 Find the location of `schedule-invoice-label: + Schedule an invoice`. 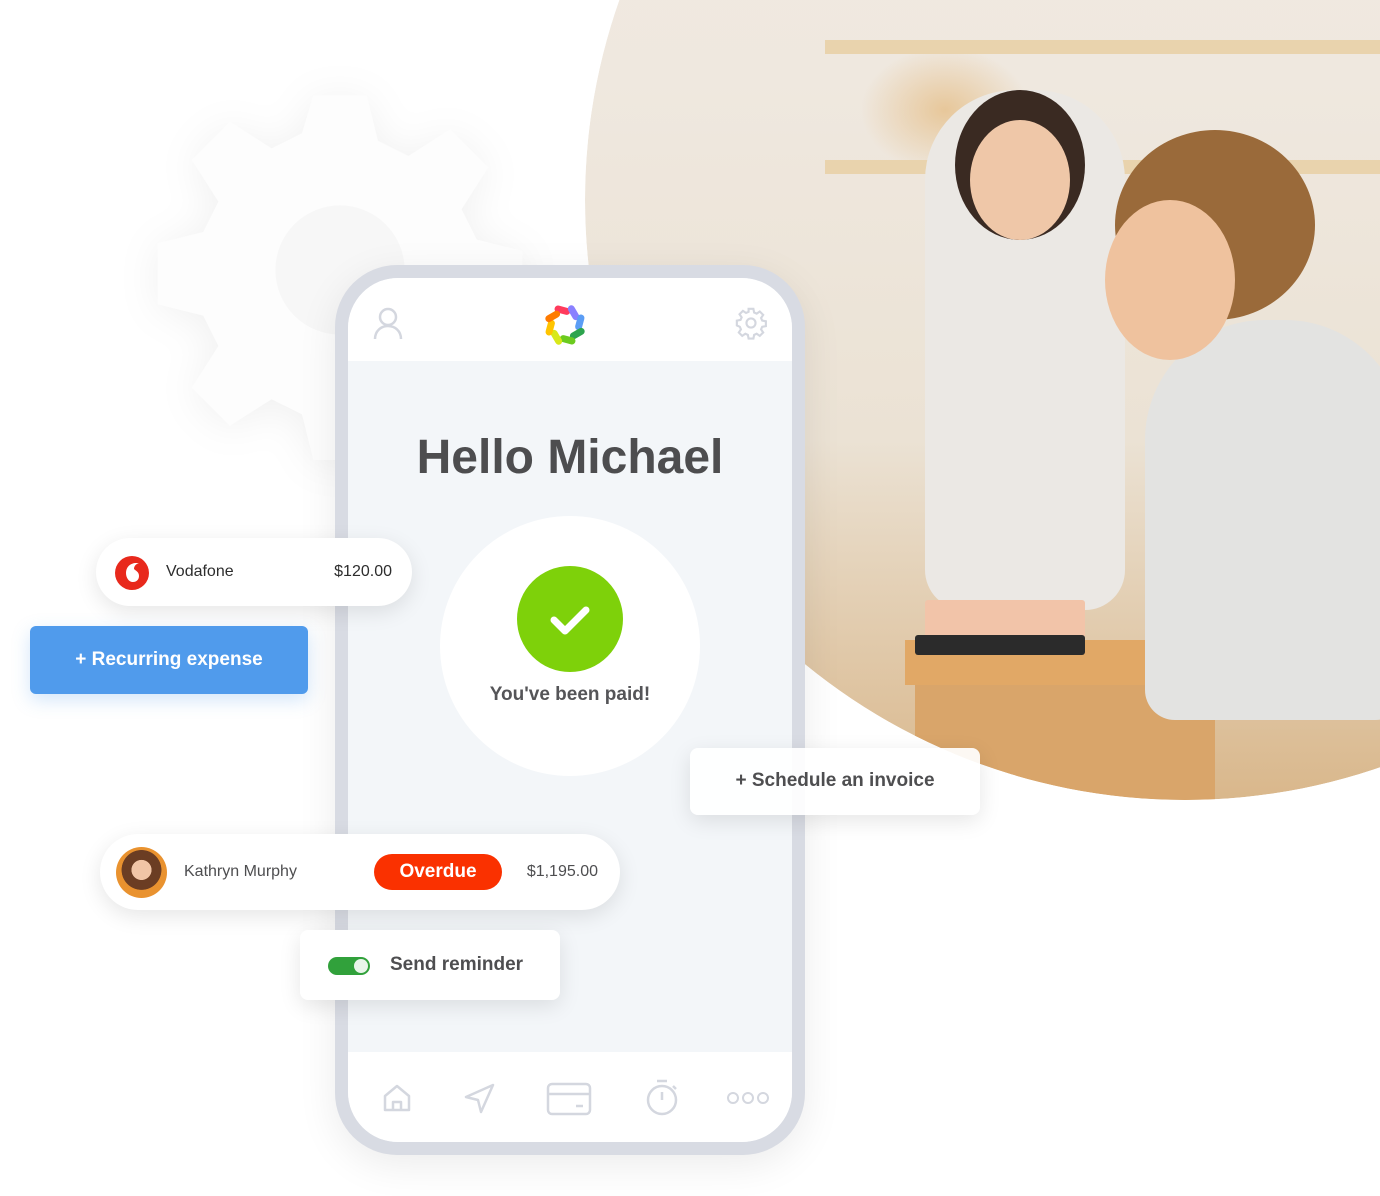

schedule-invoice-label: + Schedule an invoice is located at coordinates (835, 780).